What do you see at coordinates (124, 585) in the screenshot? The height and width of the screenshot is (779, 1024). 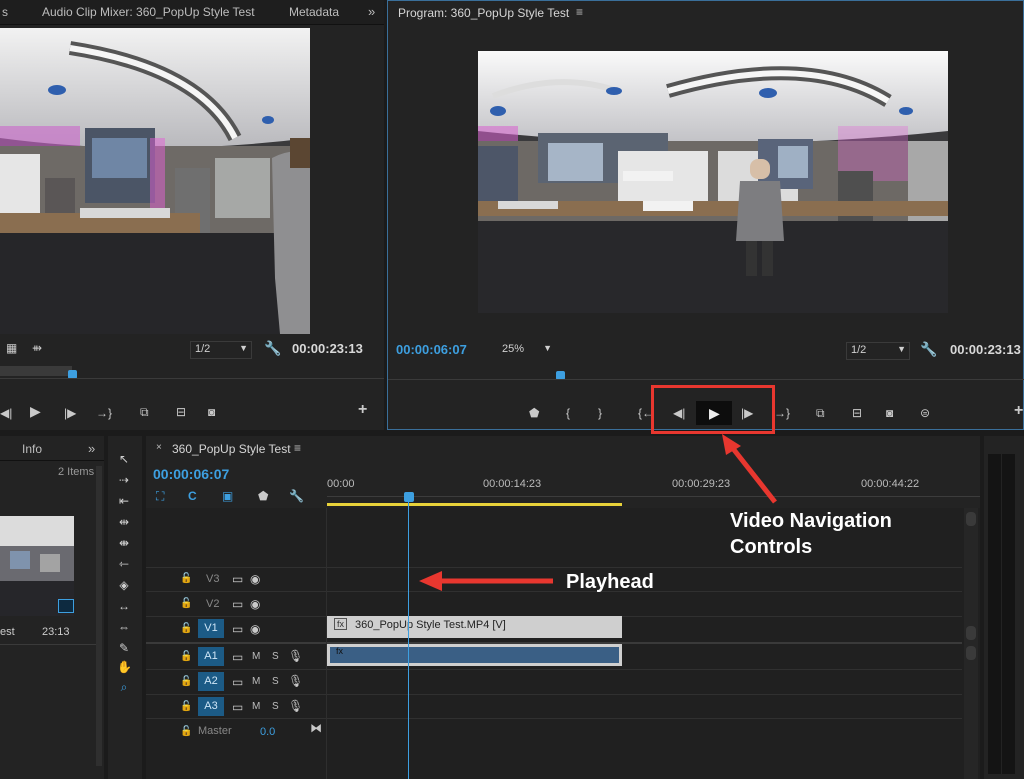 I see `slip-tool-icon: ◈` at bounding box center [124, 585].